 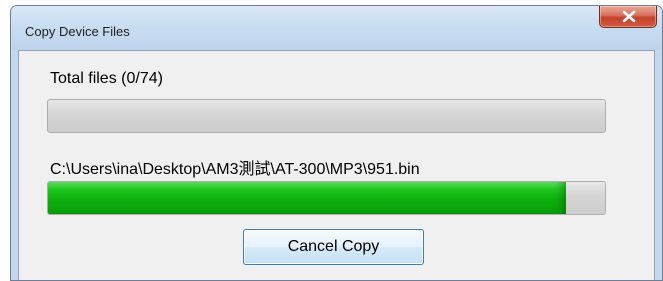 What do you see at coordinates (307, 198) in the screenshot?
I see `file-progress-fill` at bounding box center [307, 198].